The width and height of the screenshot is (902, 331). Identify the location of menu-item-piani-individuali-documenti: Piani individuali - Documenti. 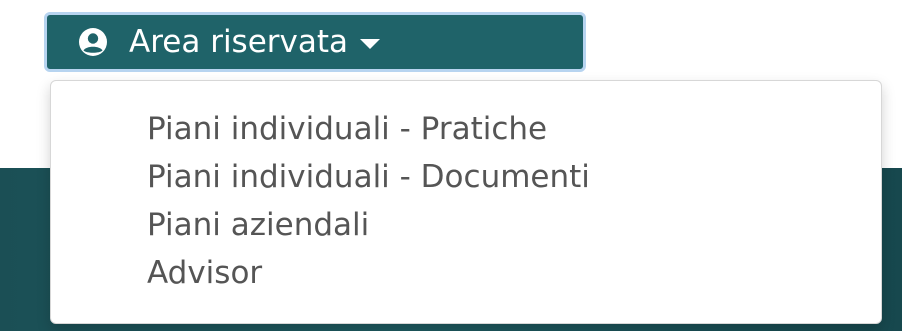
(466, 177).